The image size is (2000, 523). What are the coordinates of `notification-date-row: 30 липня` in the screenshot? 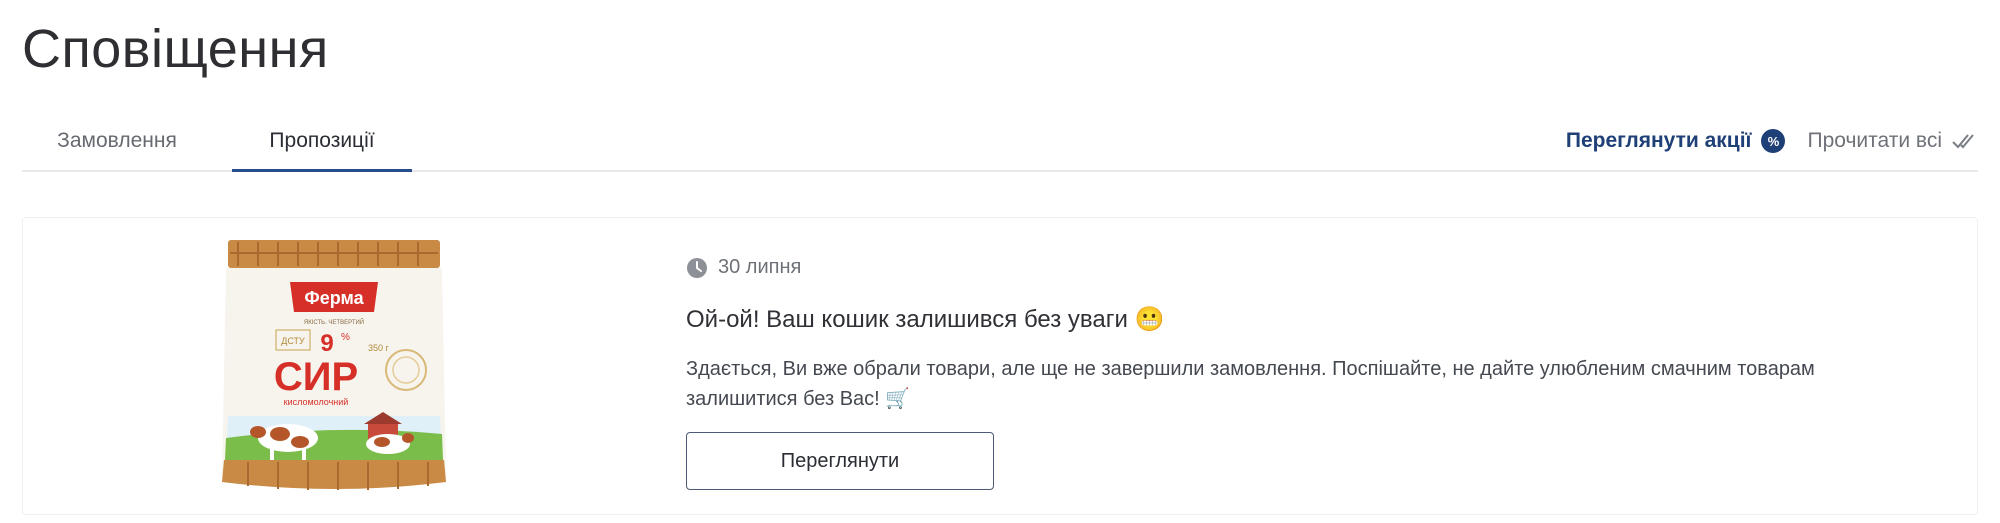 It's located at (1301, 267).